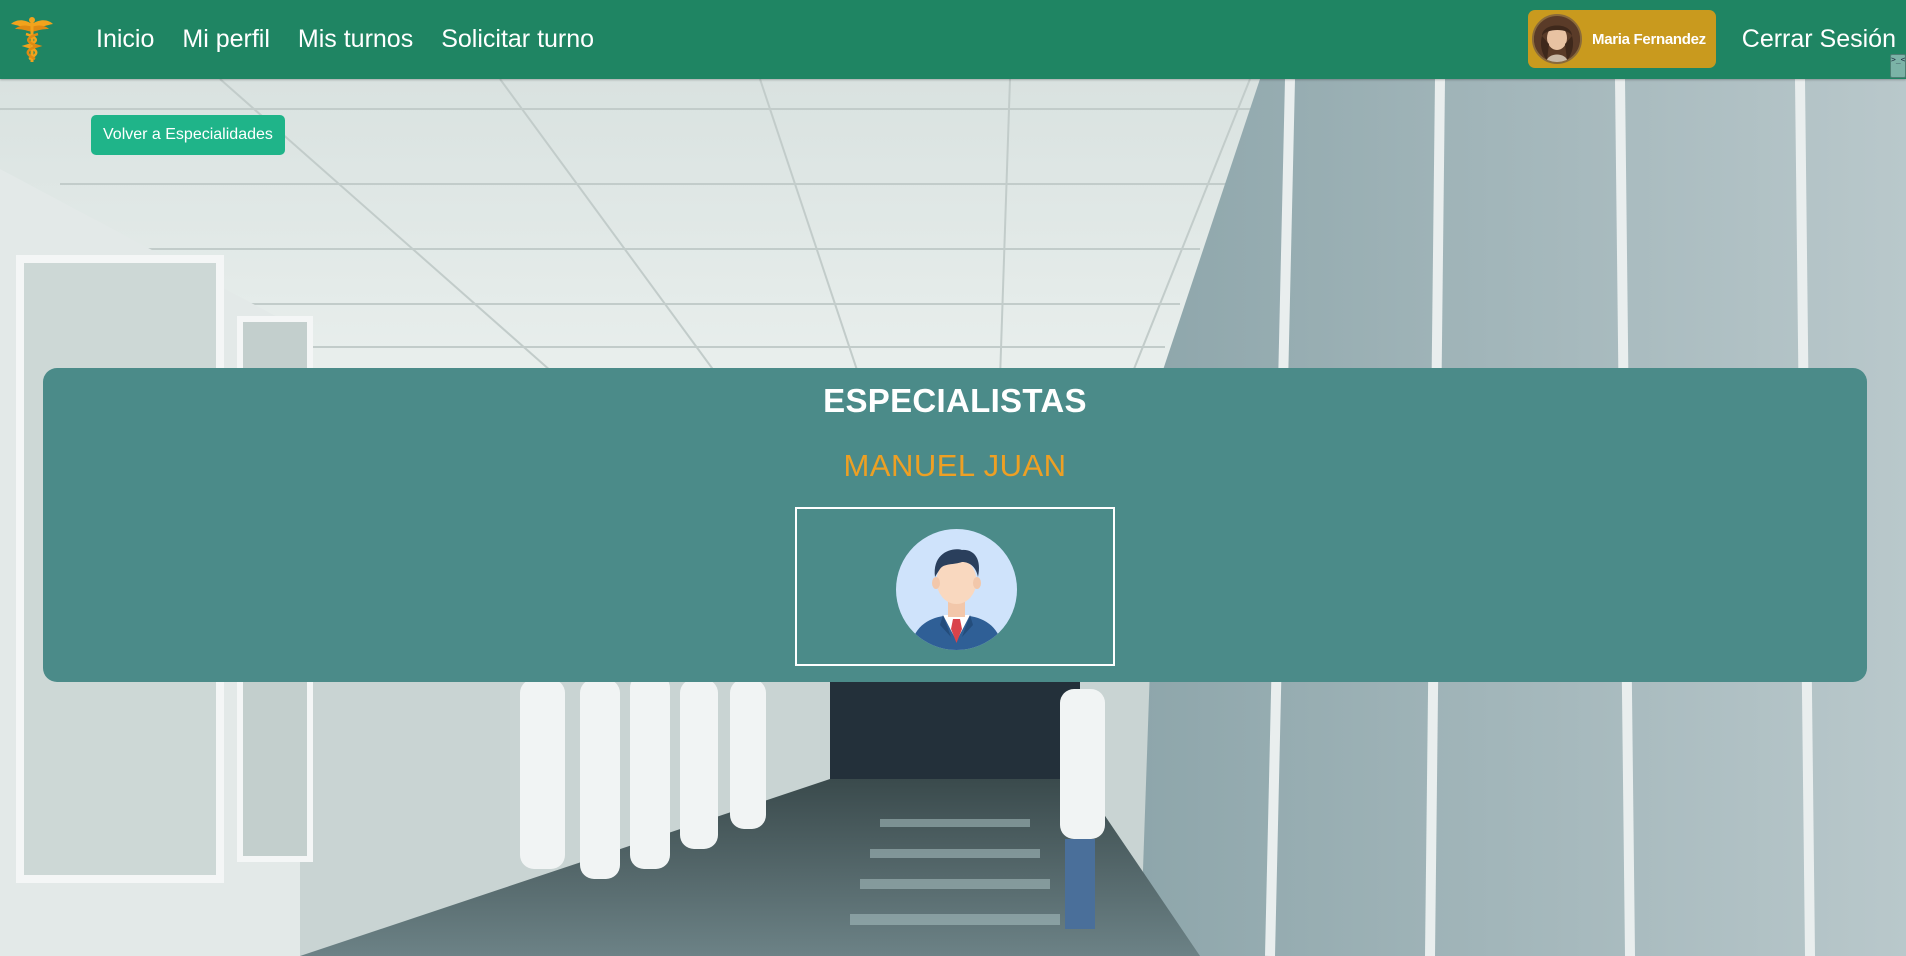 The height and width of the screenshot is (956, 1906). I want to click on user-name: Maria Fernandez, so click(1649, 39).